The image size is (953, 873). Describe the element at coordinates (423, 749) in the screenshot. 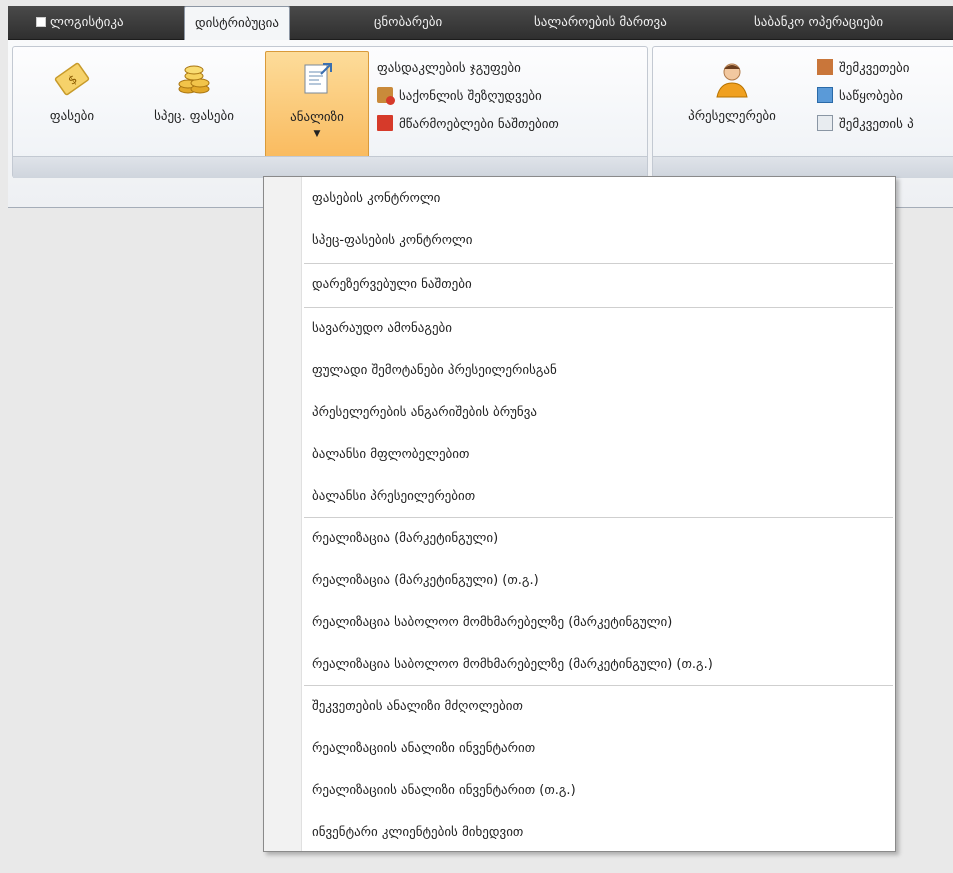

I see `menu-item-sales-analysis-inventory: რეალიზაციის ანალიზი ინვენტარით` at that location.